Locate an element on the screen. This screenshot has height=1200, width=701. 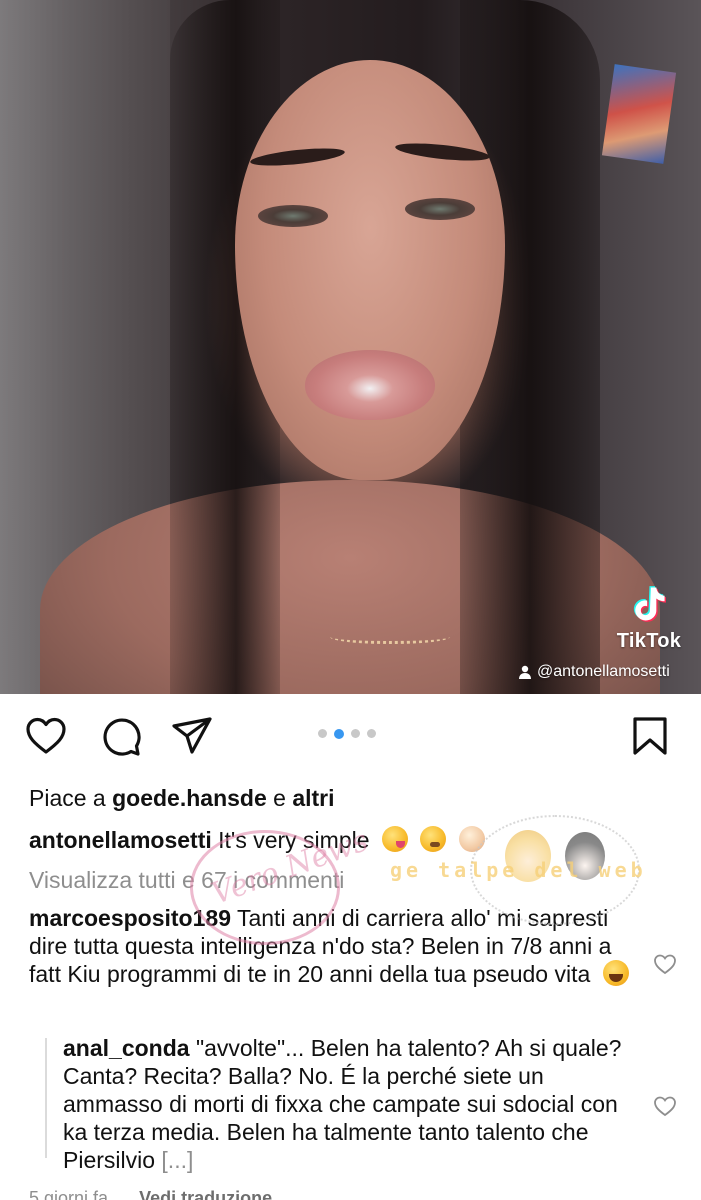
laughing-tears-emoji-icon is located at coordinates (615, 973).